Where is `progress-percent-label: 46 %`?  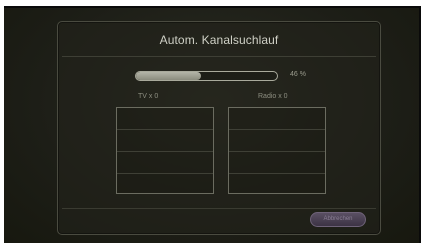
progress-percent-label: 46 % is located at coordinates (298, 74).